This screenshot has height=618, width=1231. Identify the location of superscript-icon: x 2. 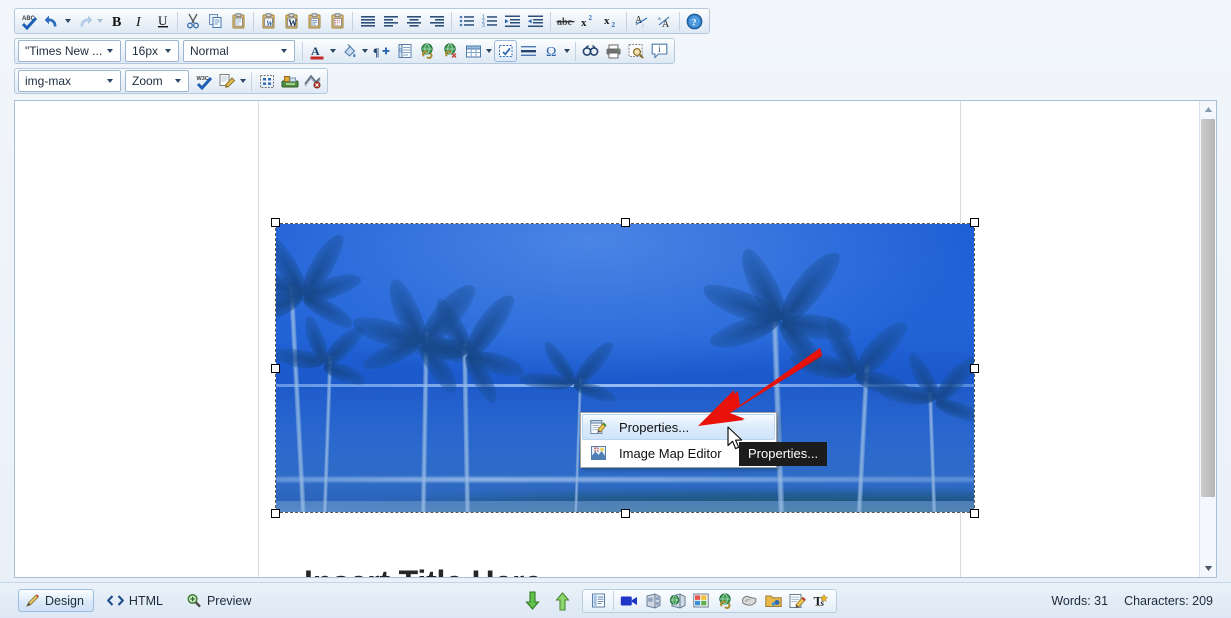
(588, 21).